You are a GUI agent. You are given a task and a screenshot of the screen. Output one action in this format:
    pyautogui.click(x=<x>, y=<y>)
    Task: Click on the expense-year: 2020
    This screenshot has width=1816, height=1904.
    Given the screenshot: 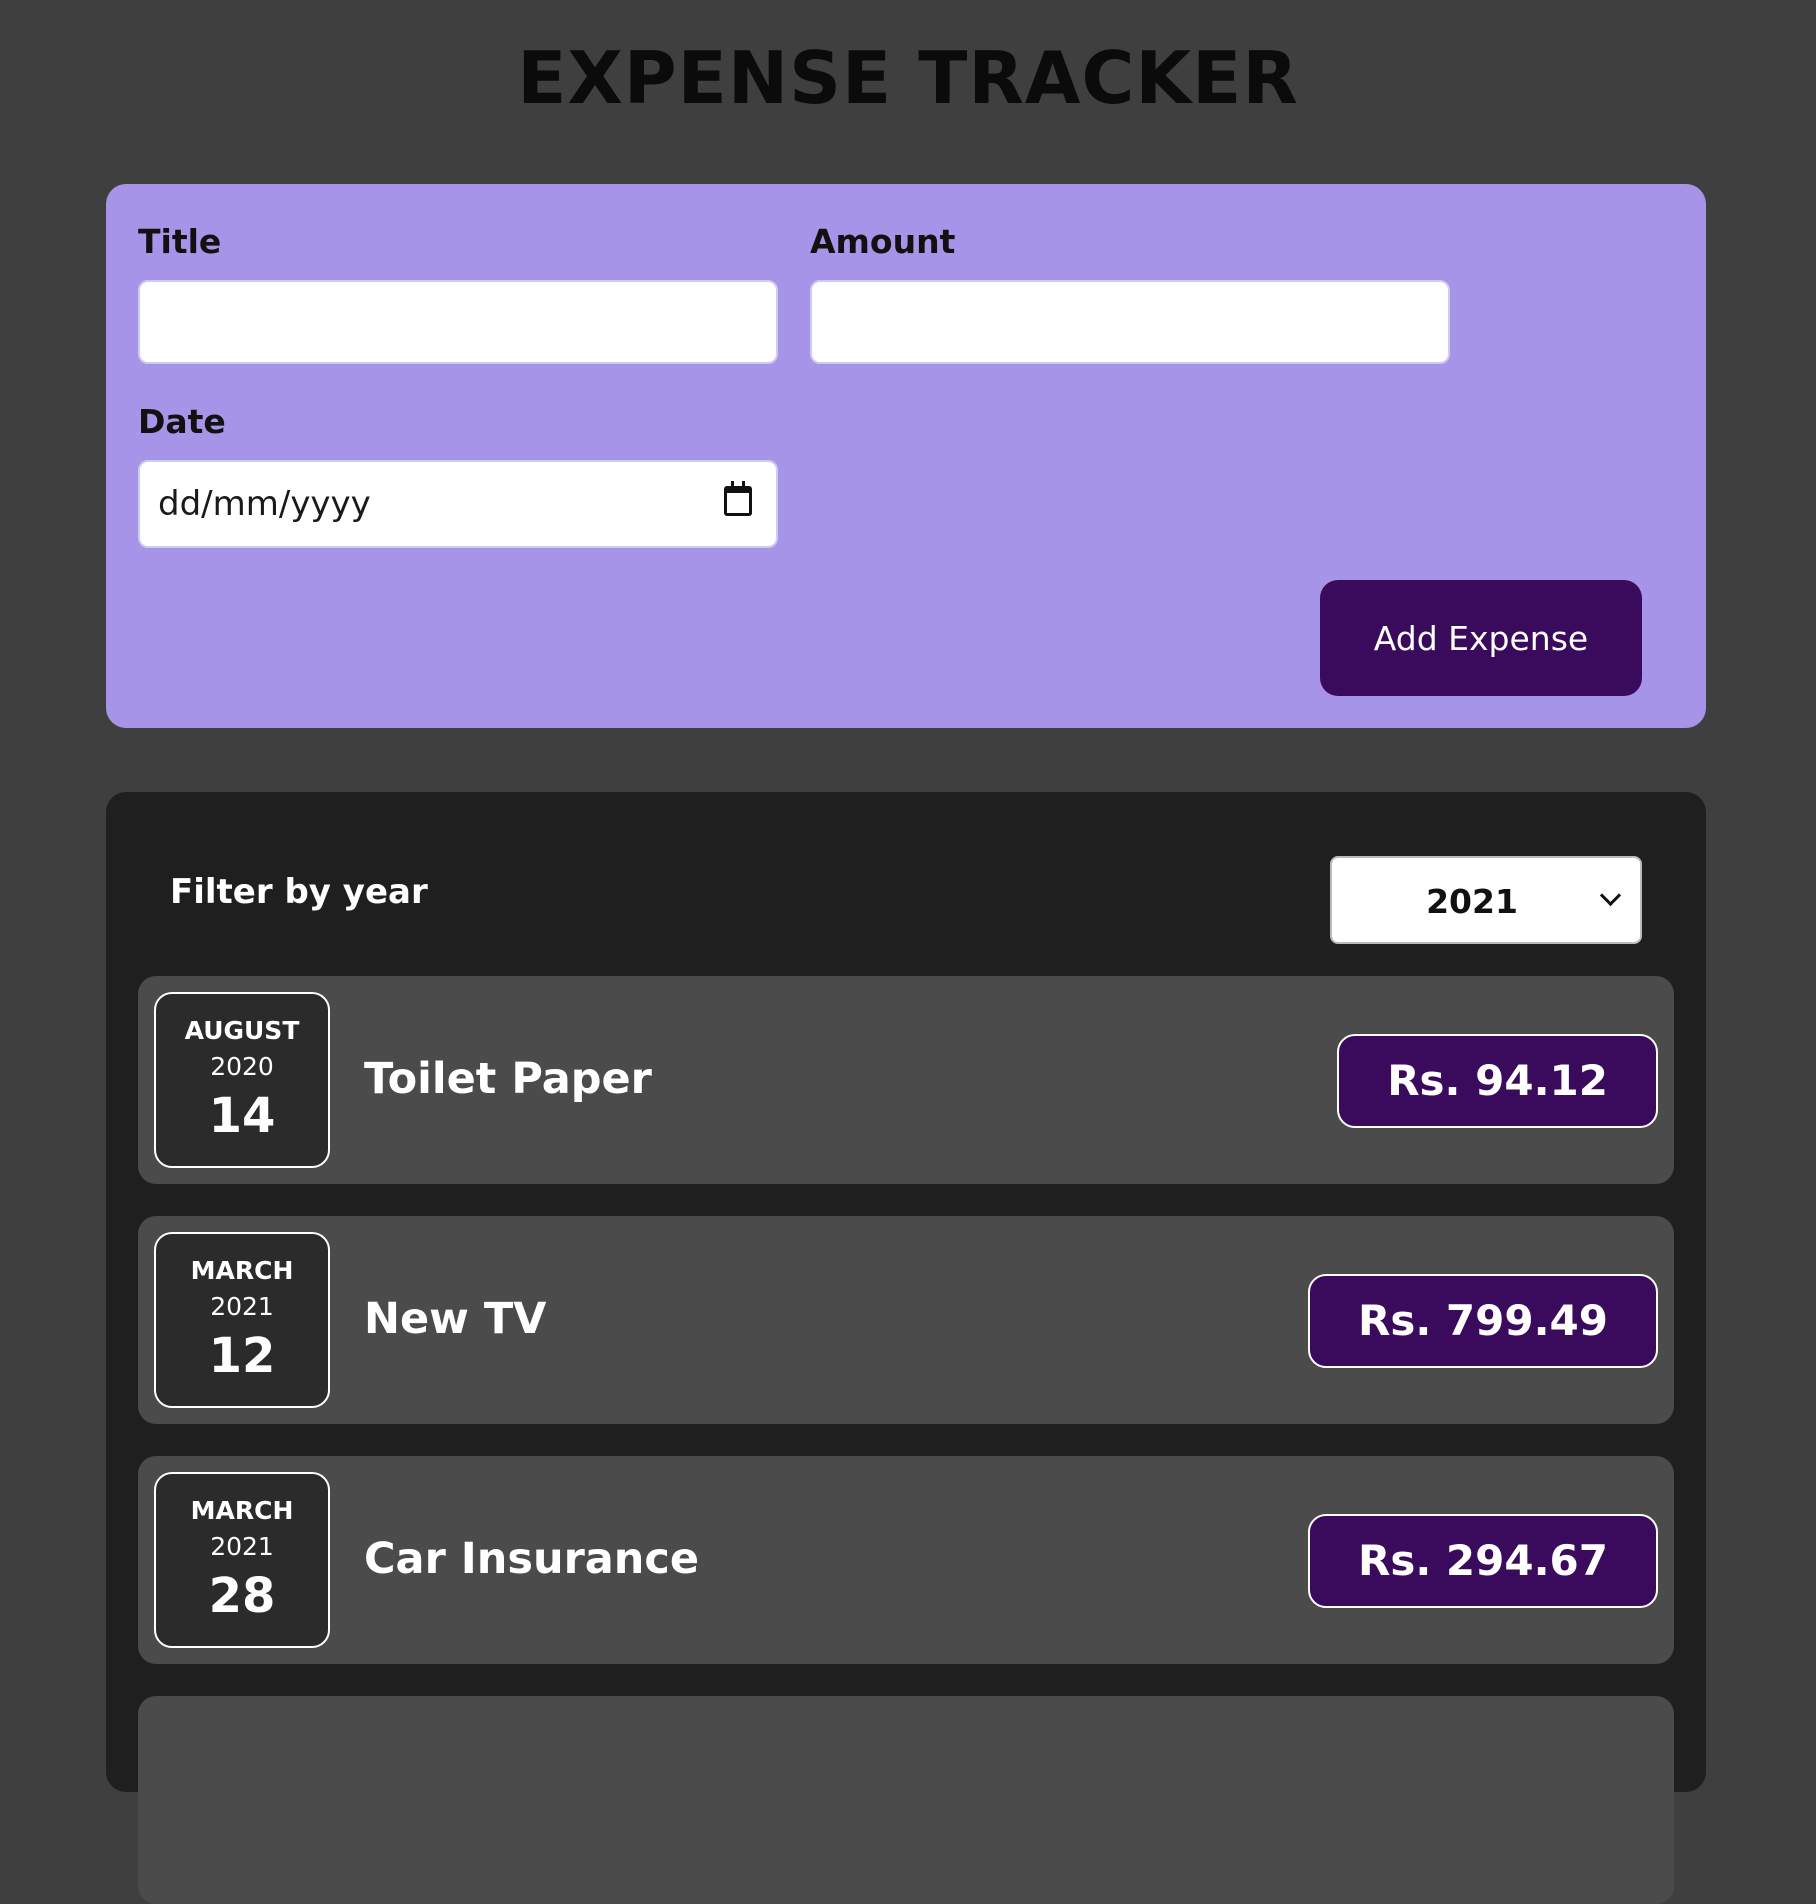 What is the action you would take?
    pyautogui.click(x=242, y=1066)
    